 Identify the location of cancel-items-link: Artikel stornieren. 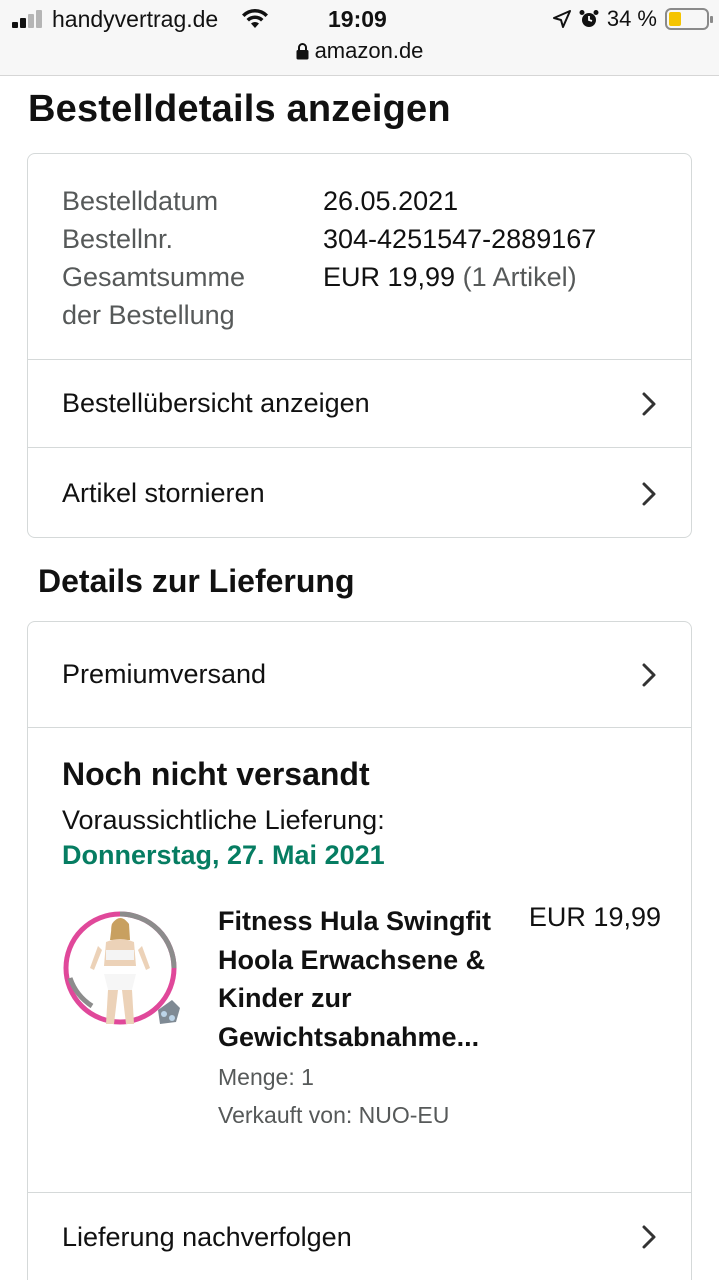
(359, 492).